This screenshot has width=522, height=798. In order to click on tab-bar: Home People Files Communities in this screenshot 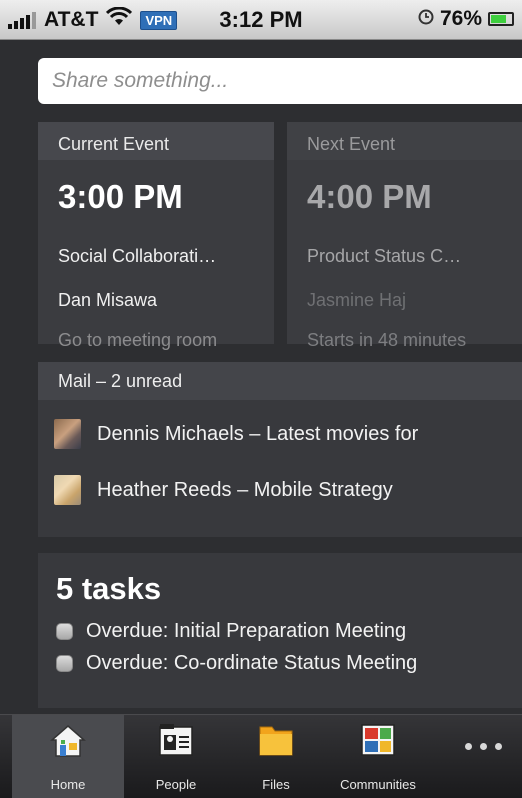, I will do `click(261, 756)`.